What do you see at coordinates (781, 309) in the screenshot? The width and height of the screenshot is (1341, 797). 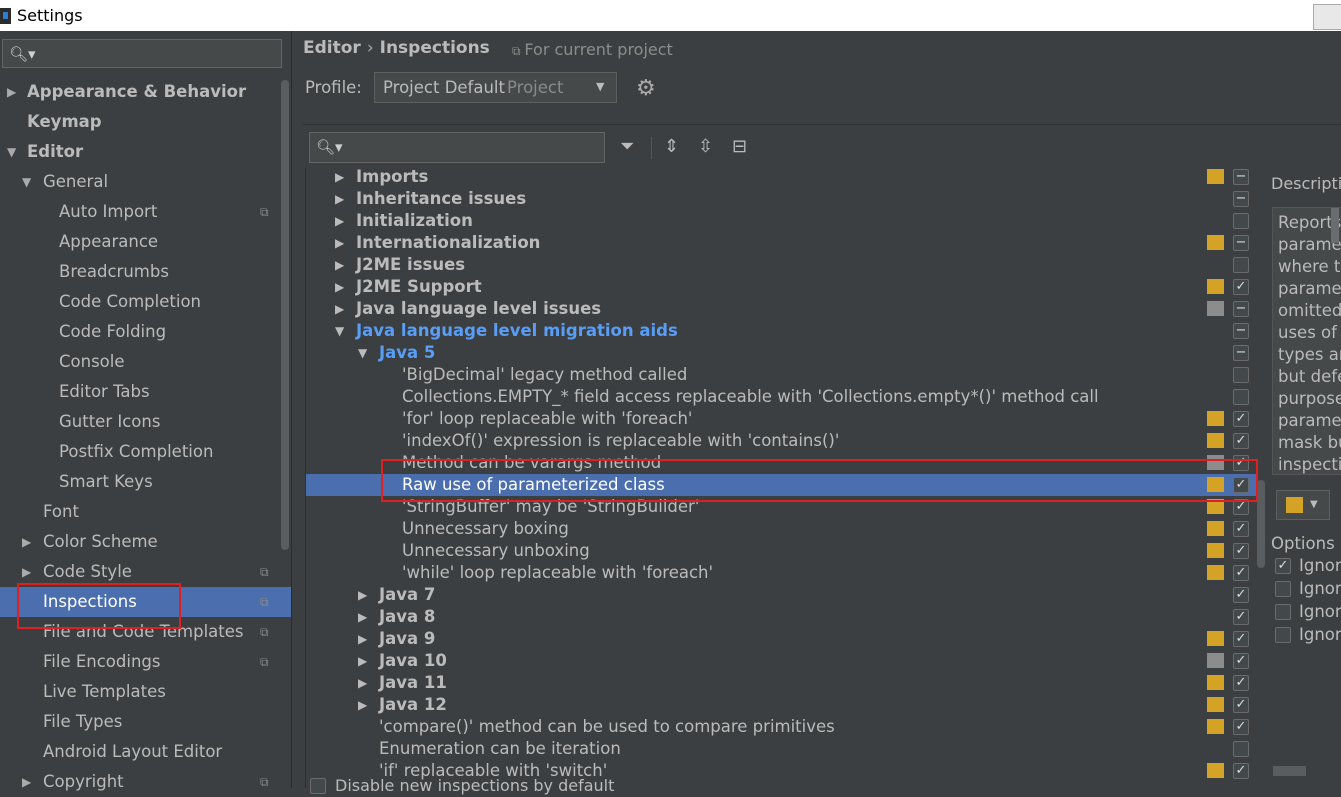 I see `inspection-group-row: ▶ Java language level issues −` at bounding box center [781, 309].